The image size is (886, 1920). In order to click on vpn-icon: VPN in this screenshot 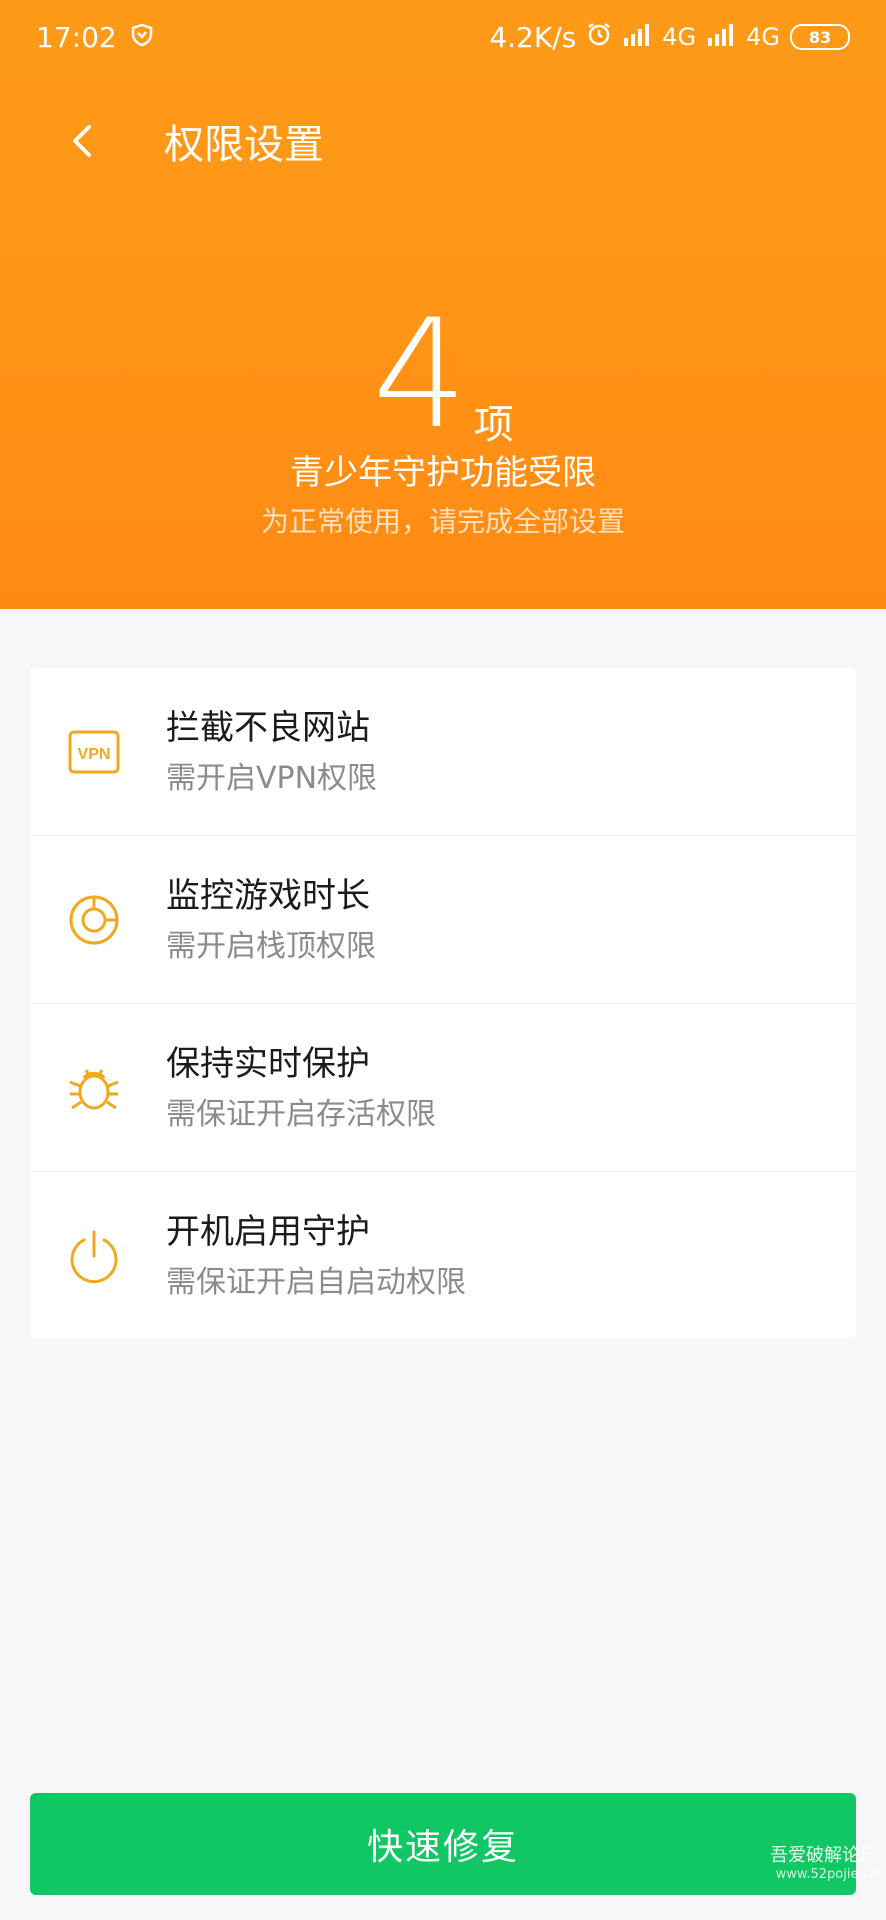, I will do `click(94, 752)`.